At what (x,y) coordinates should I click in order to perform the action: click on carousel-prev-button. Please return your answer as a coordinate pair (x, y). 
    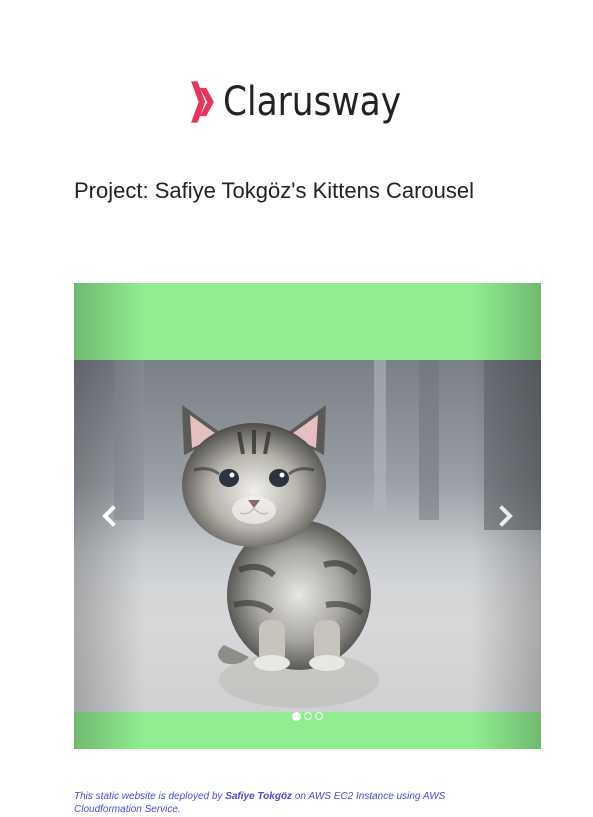
    Looking at the image, I should click on (109, 516).